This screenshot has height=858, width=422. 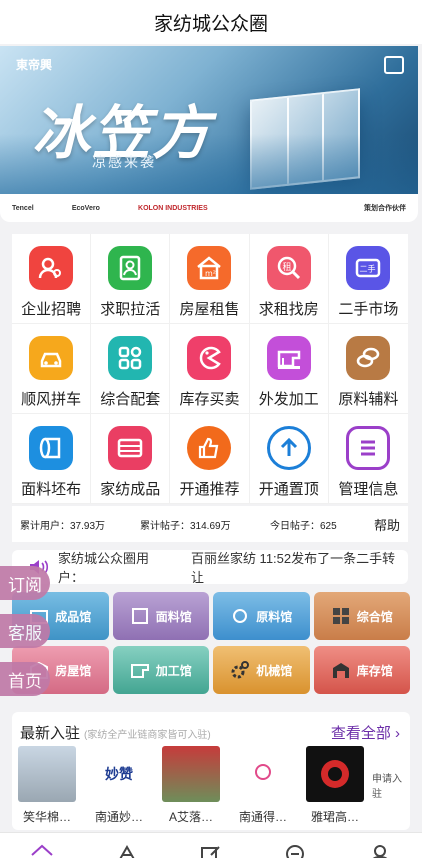 What do you see at coordinates (380, 850) in the screenshot?
I see `tab-profile` at bounding box center [380, 850].